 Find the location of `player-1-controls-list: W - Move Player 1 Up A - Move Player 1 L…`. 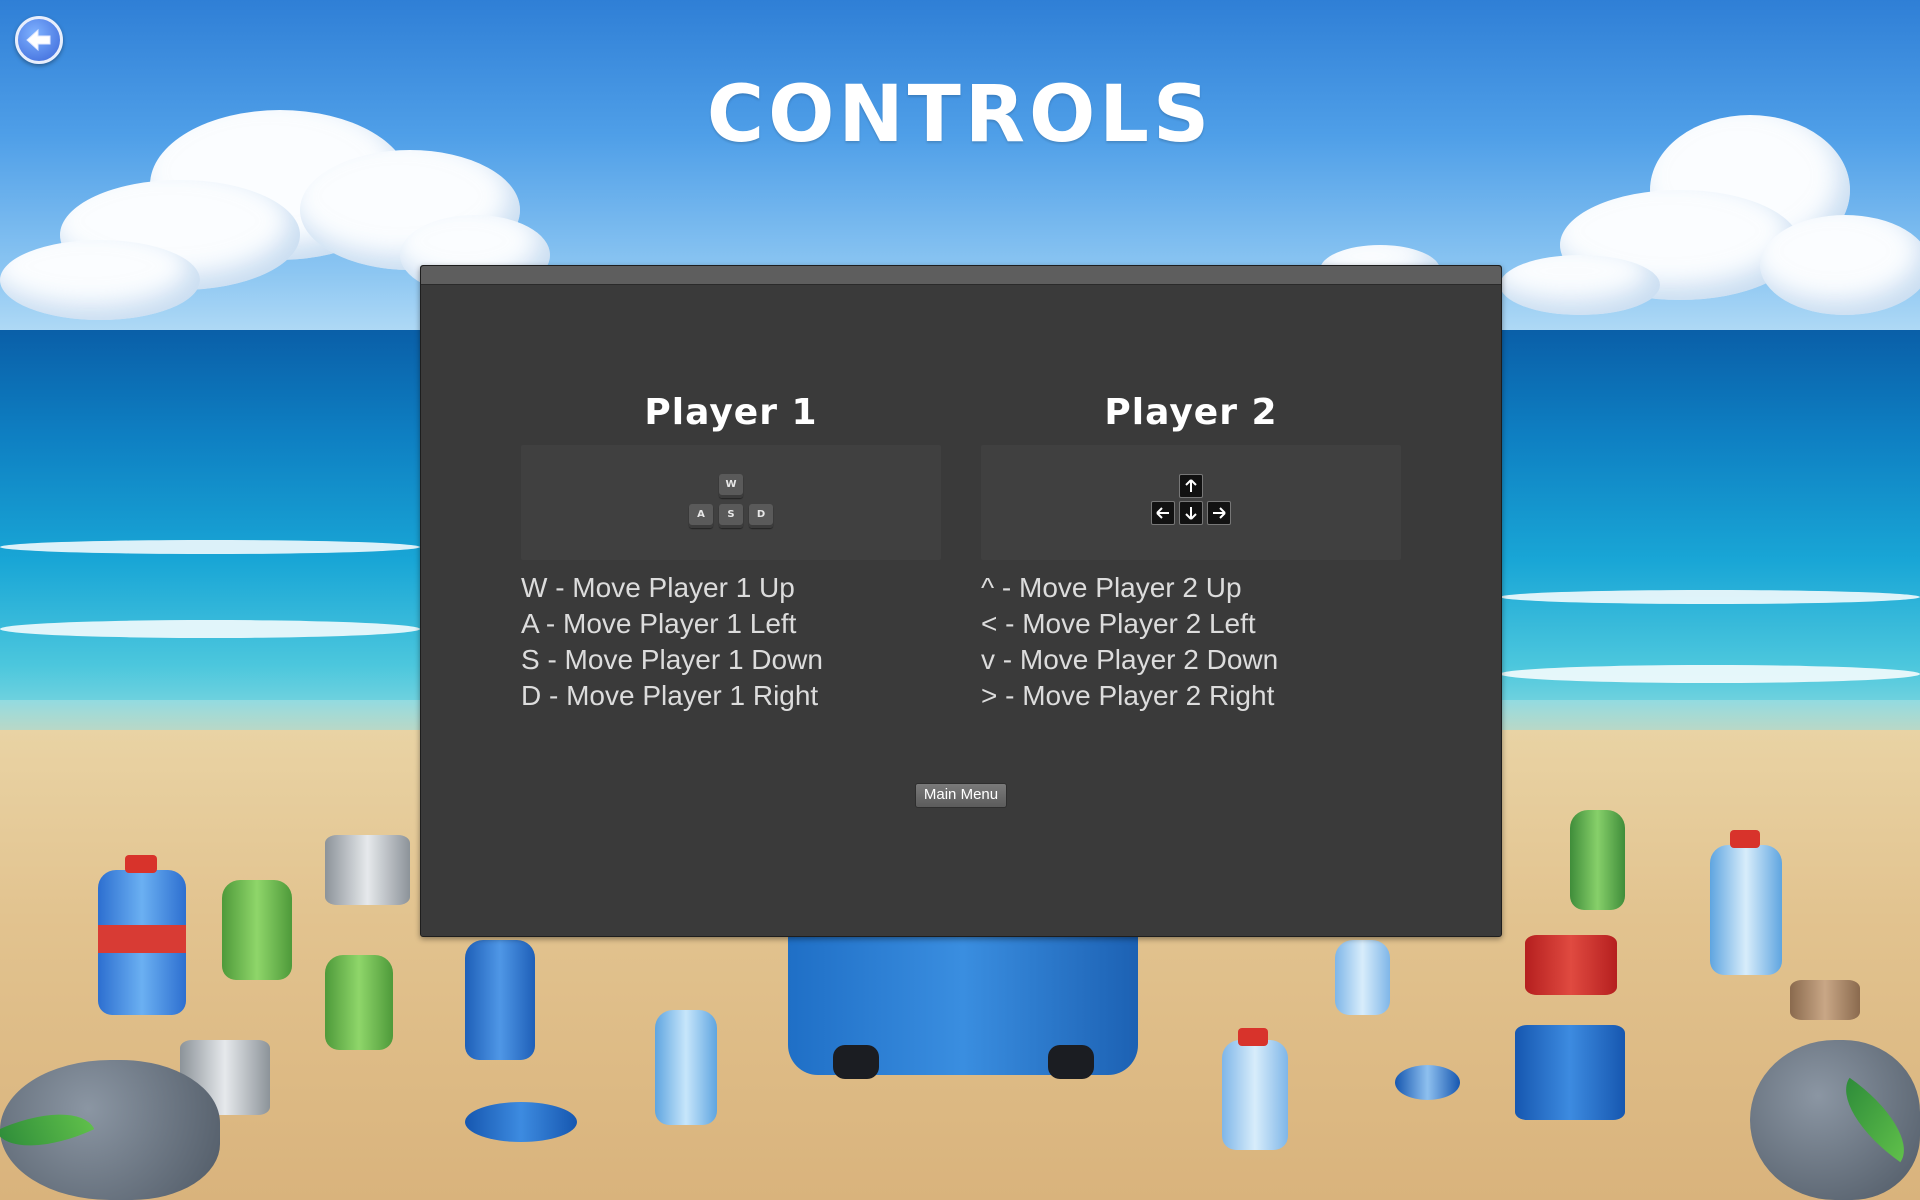

player-1-controls-list: W - Move Player 1 Up A - Move Player 1 L… is located at coordinates (731, 642).